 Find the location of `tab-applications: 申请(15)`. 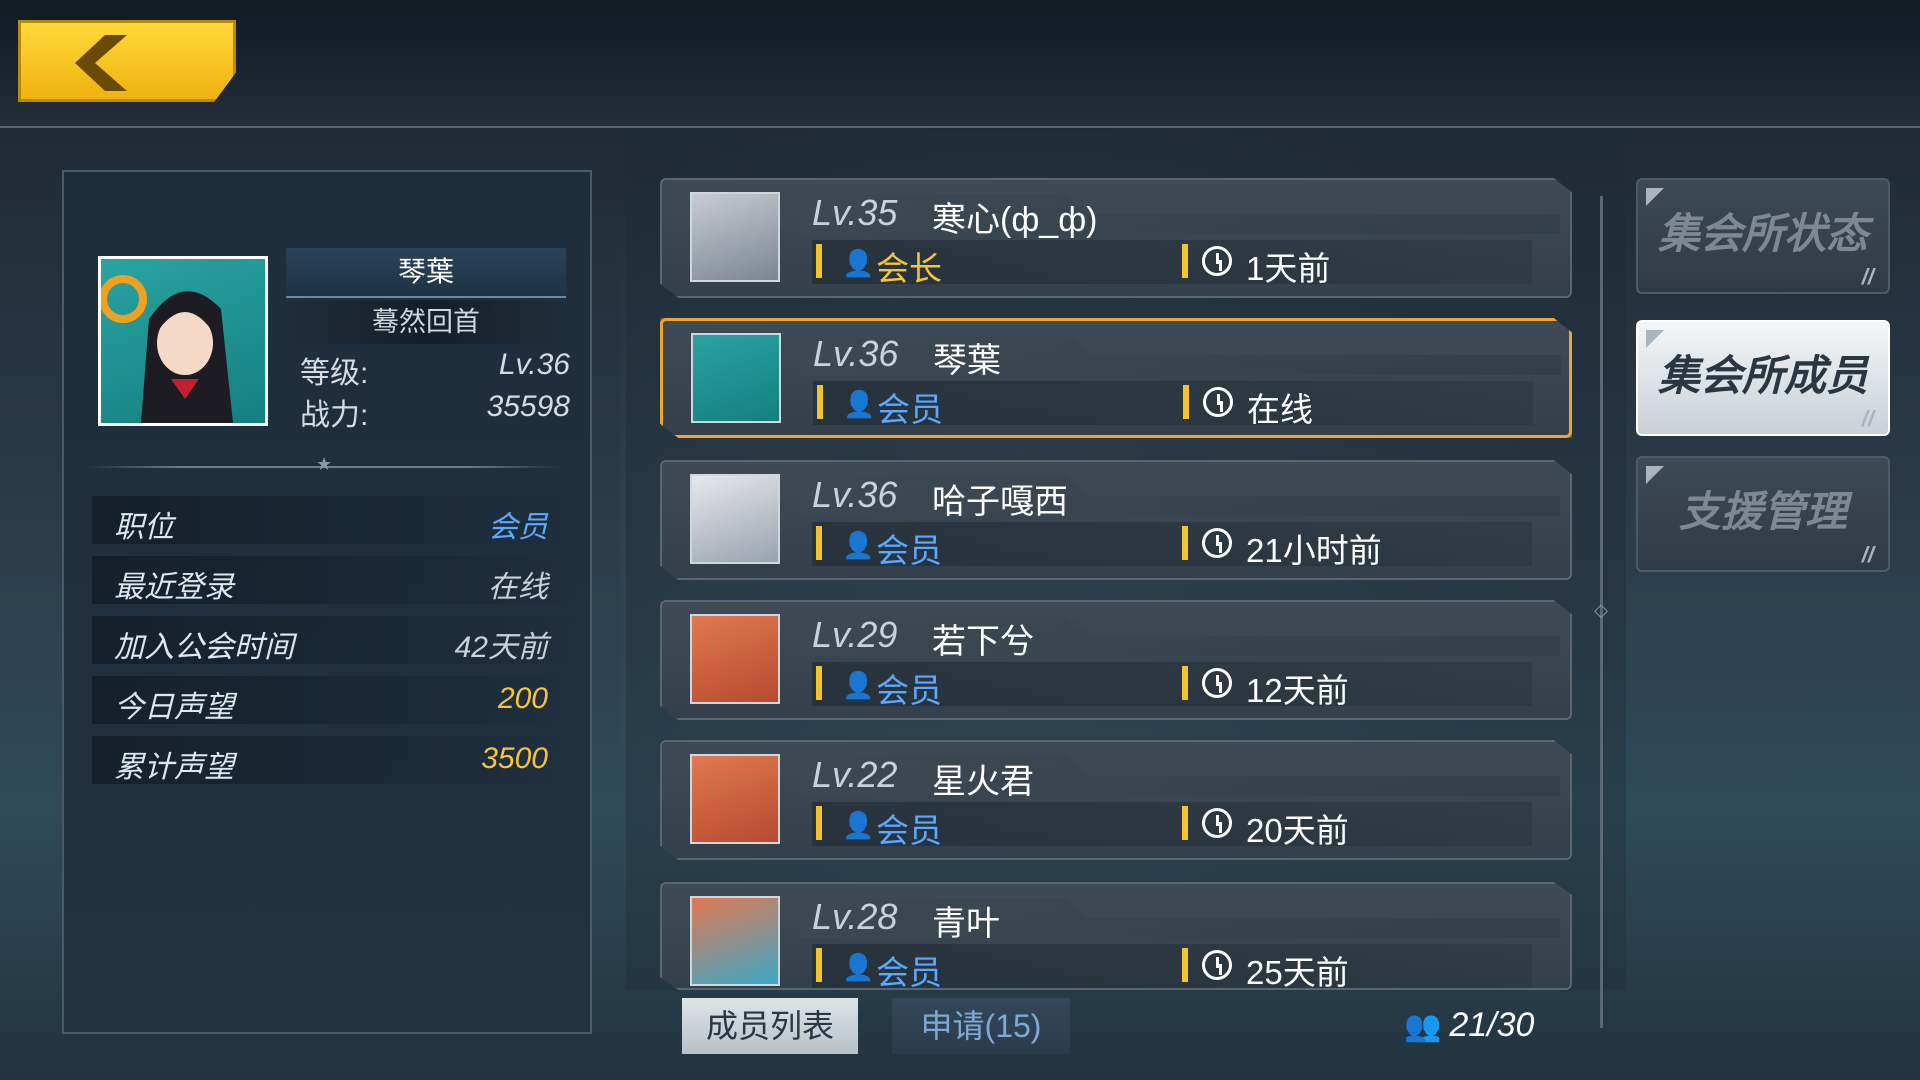

tab-applications: 申请(15) is located at coordinates (981, 1026).